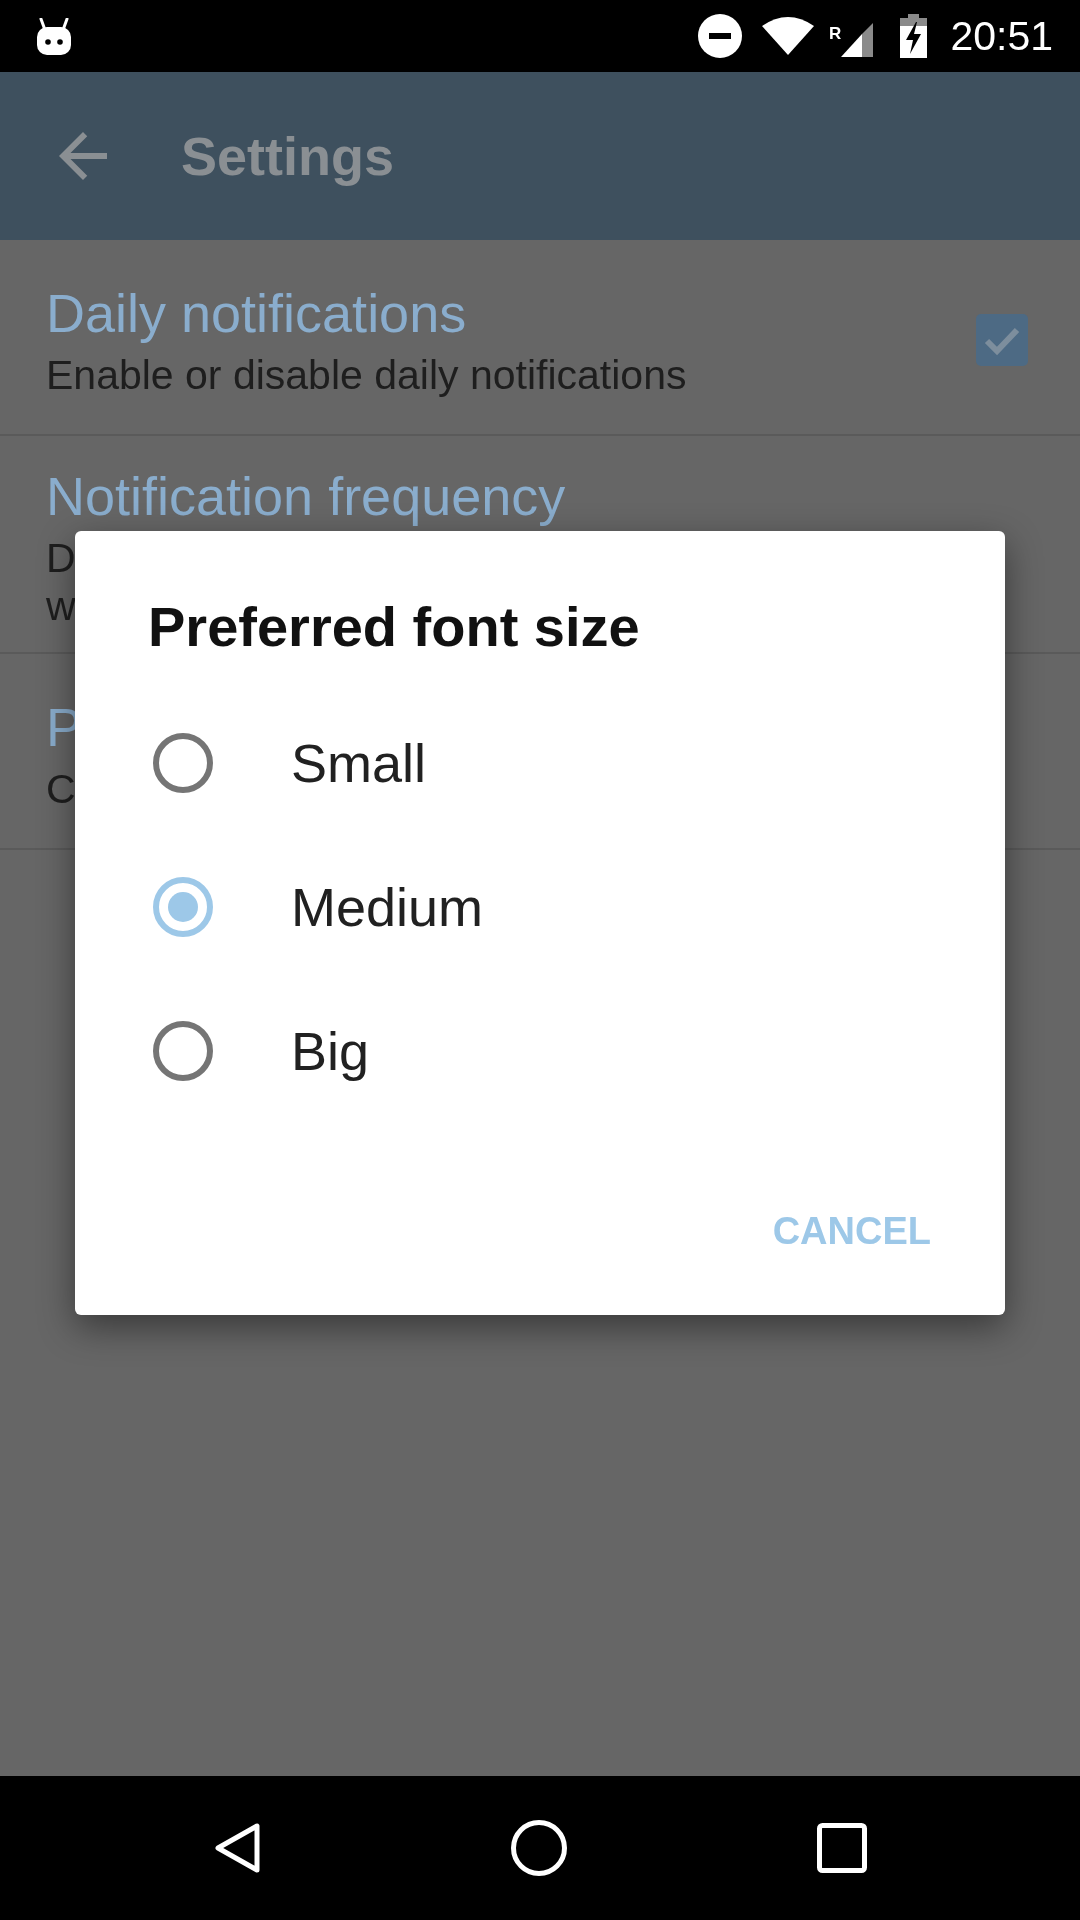  I want to click on robot-face-icon, so click(54, 36).